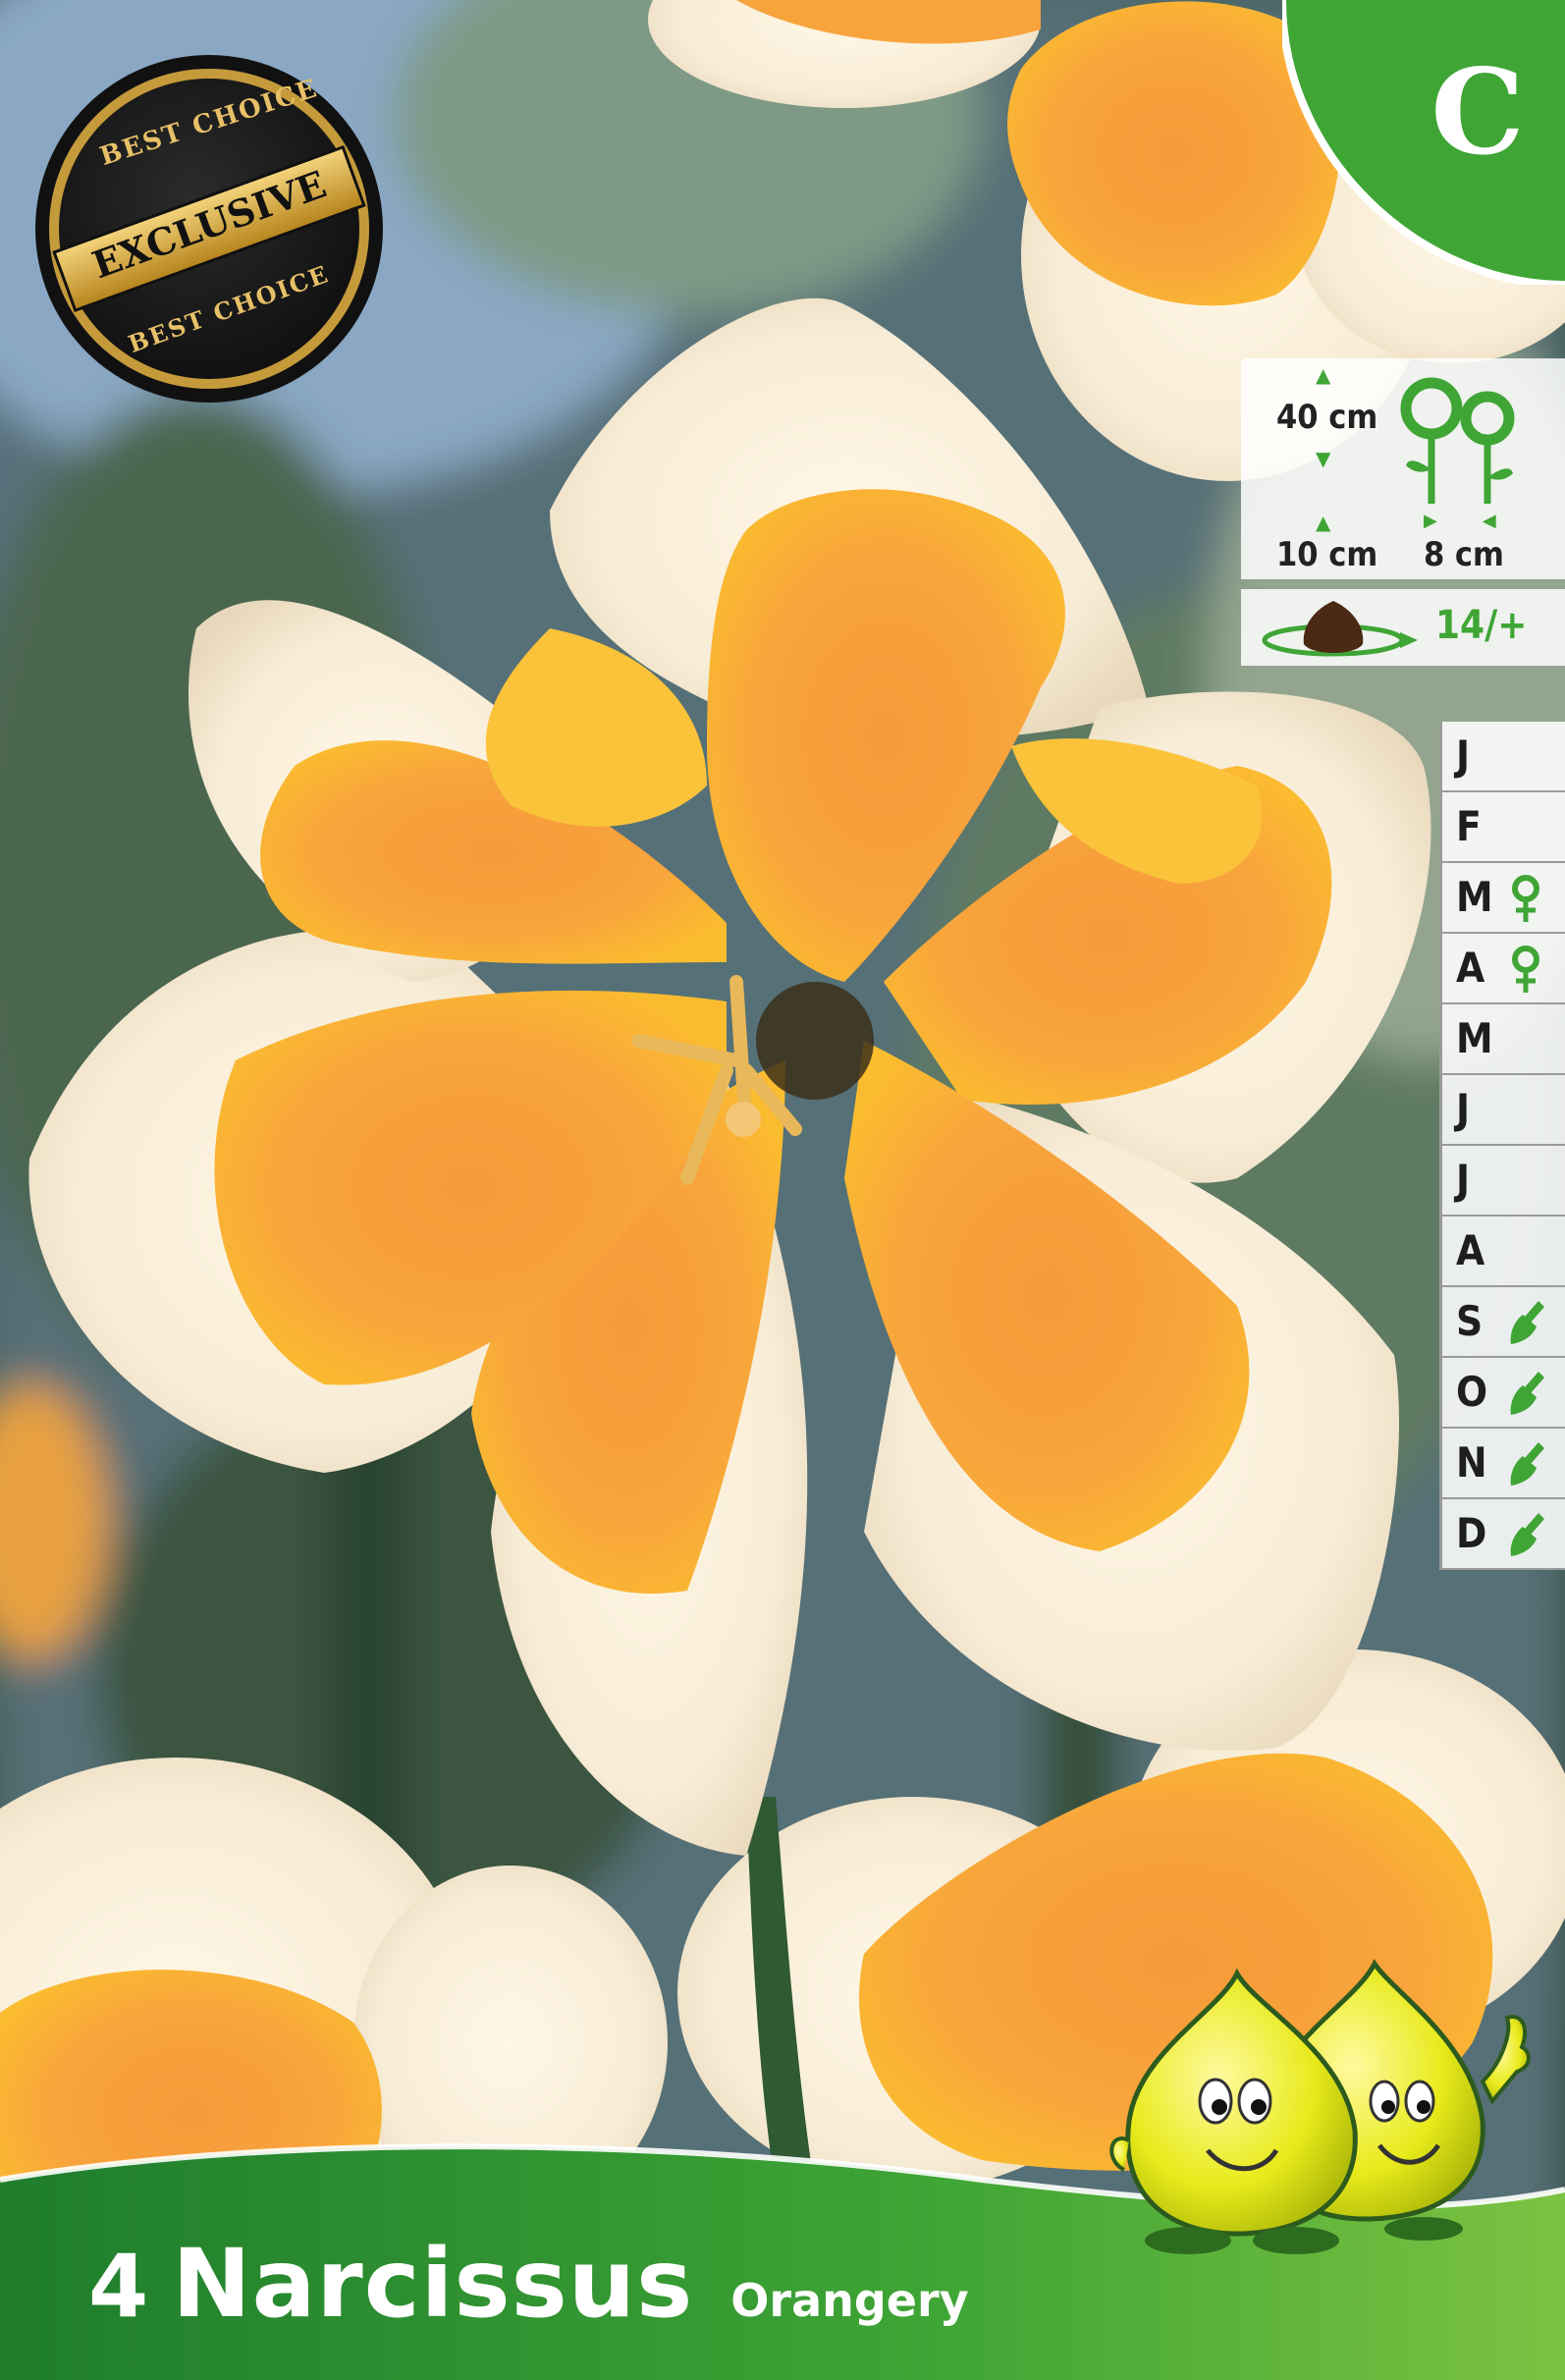  Describe the element at coordinates (1457, 440) in the screenshot. I see `two-flowers-icon` at that location.